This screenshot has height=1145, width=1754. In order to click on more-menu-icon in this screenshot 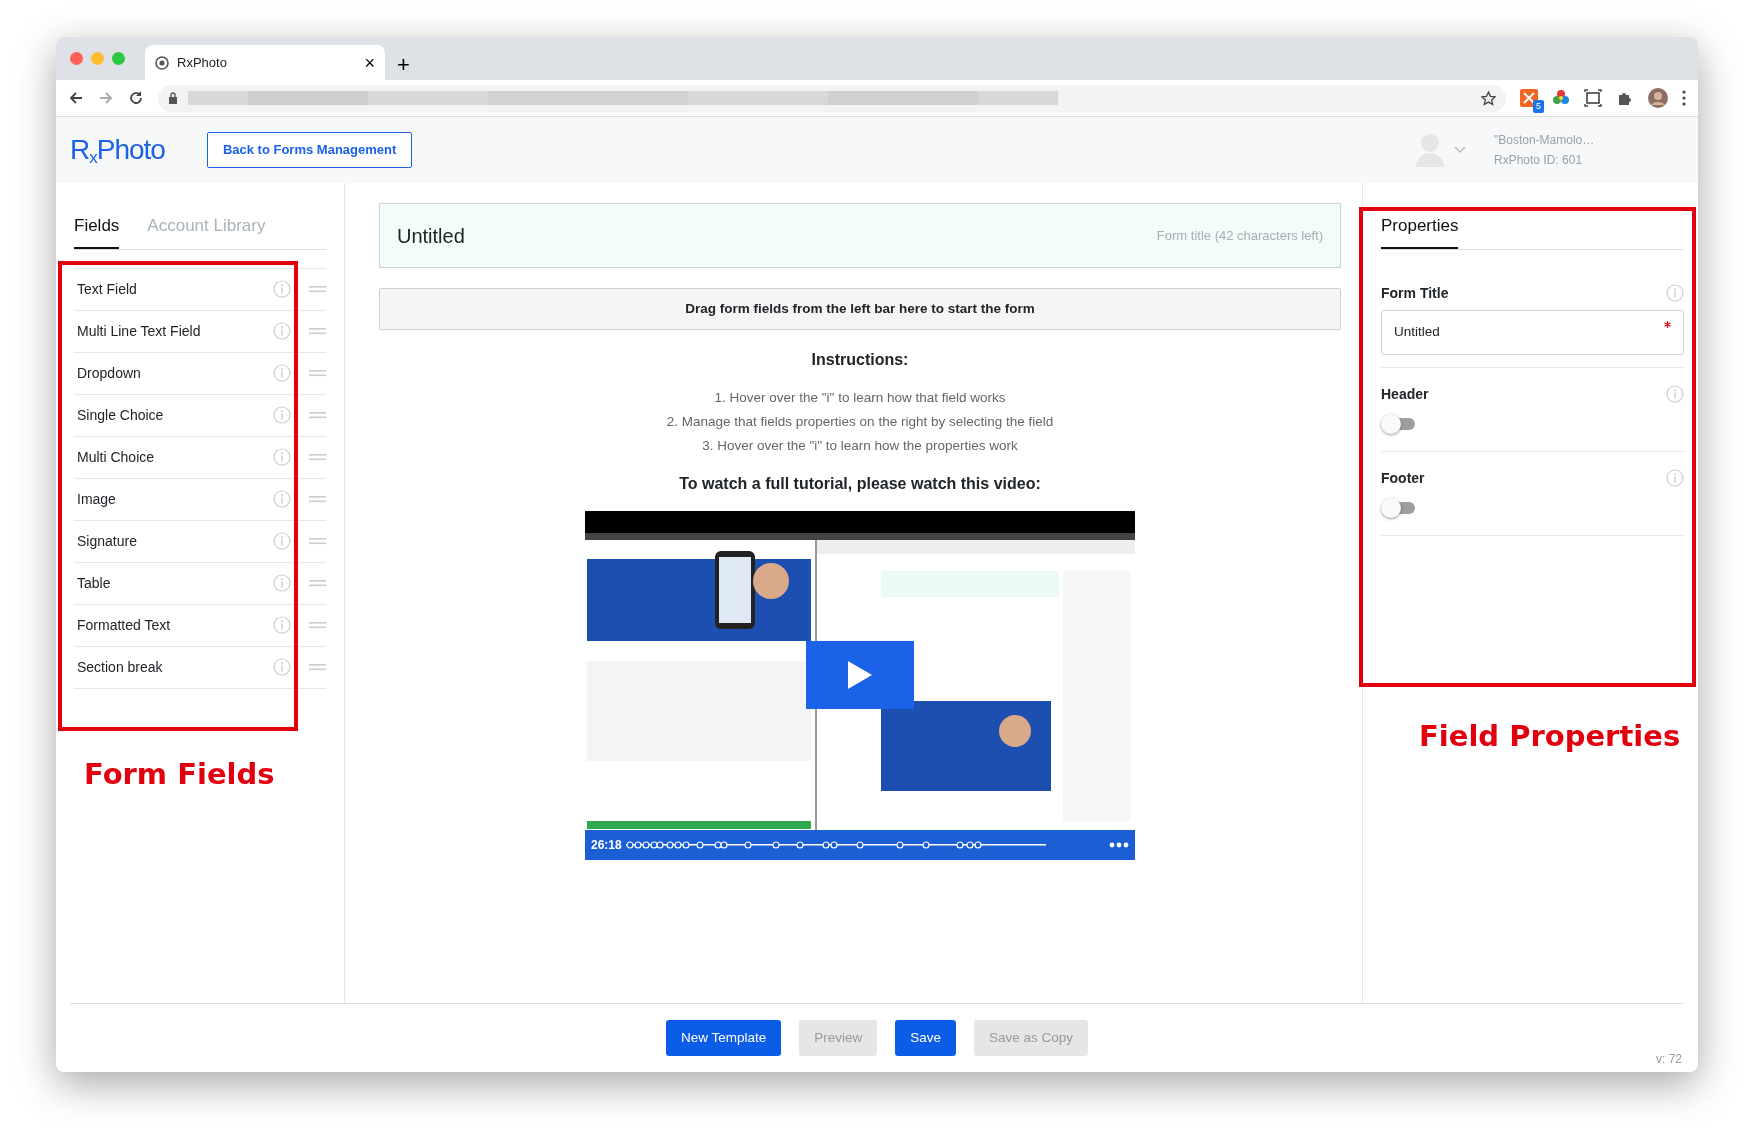, I will do `click(1684, 98)`.